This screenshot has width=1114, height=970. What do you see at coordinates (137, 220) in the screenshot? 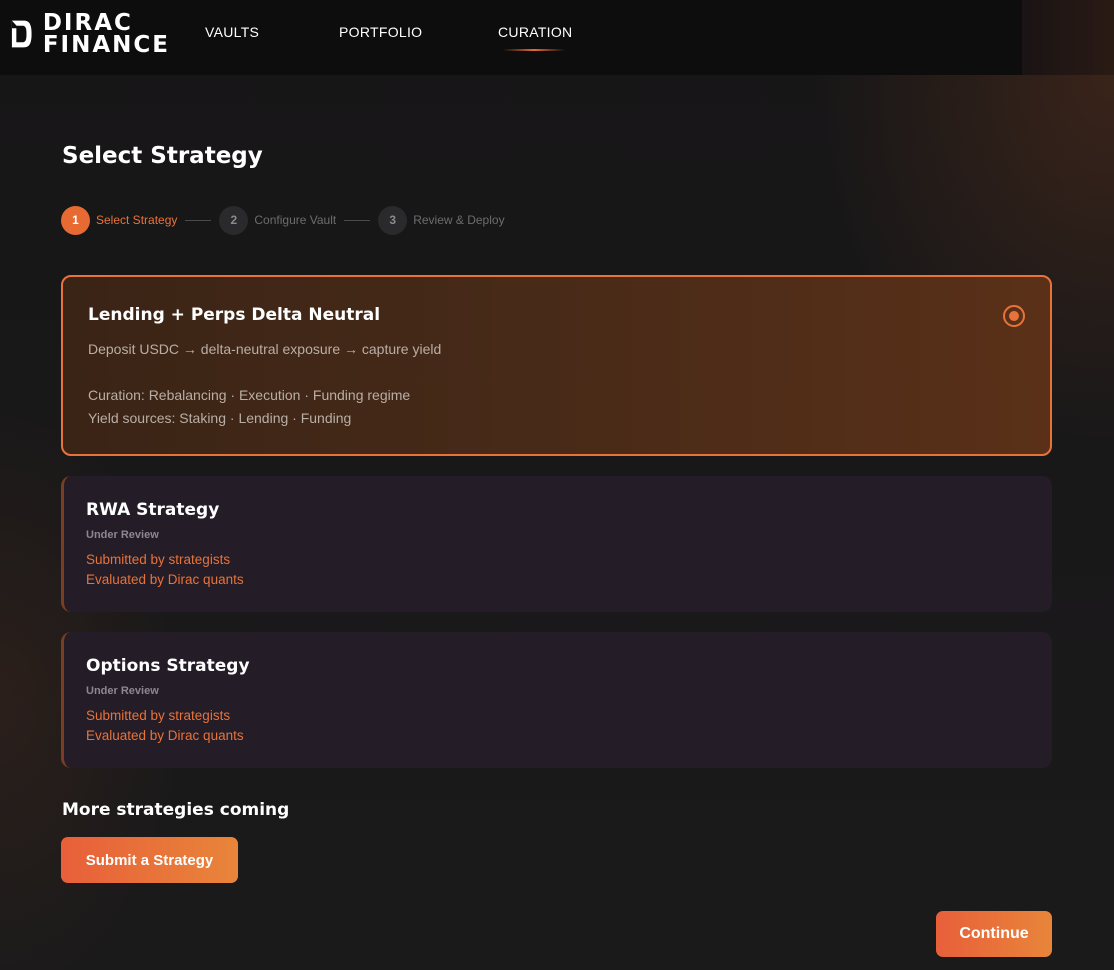
I see `step-1-label: Select Strategy` at bounding box center [137, 220].